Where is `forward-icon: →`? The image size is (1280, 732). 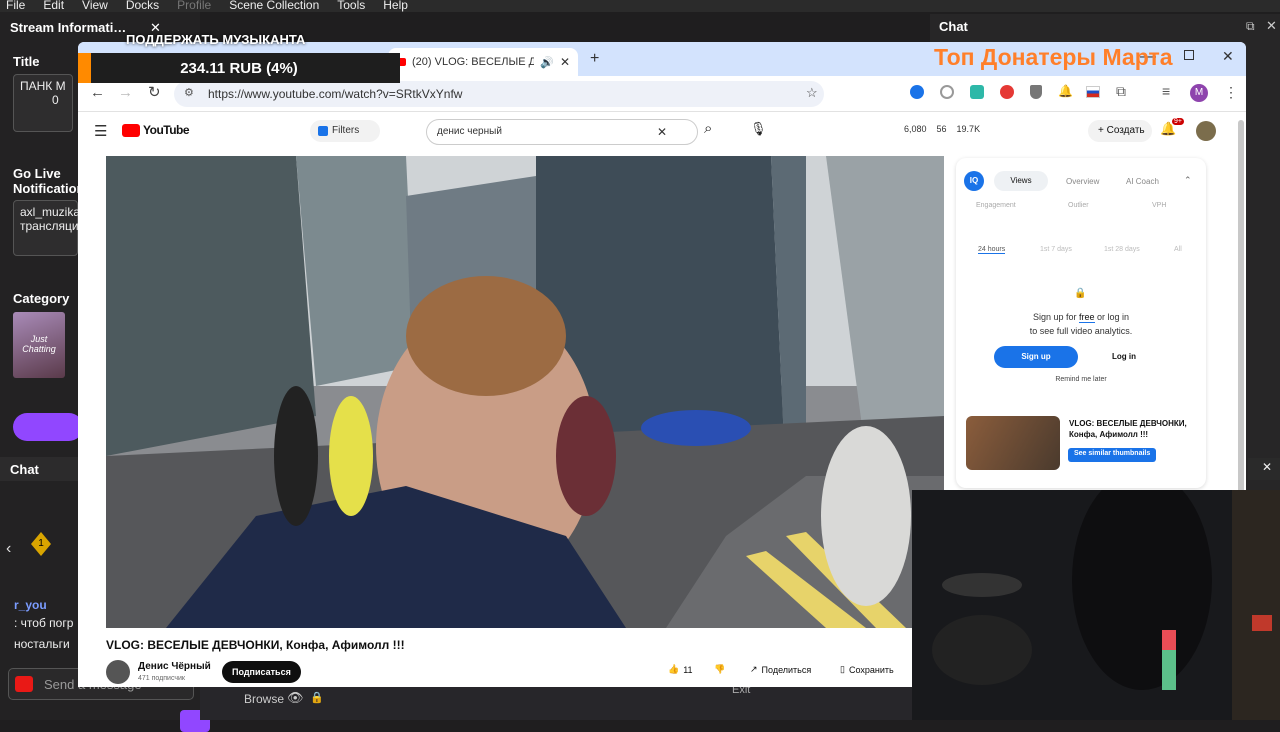
forward-icon: → is located at coordinates (125, 92).